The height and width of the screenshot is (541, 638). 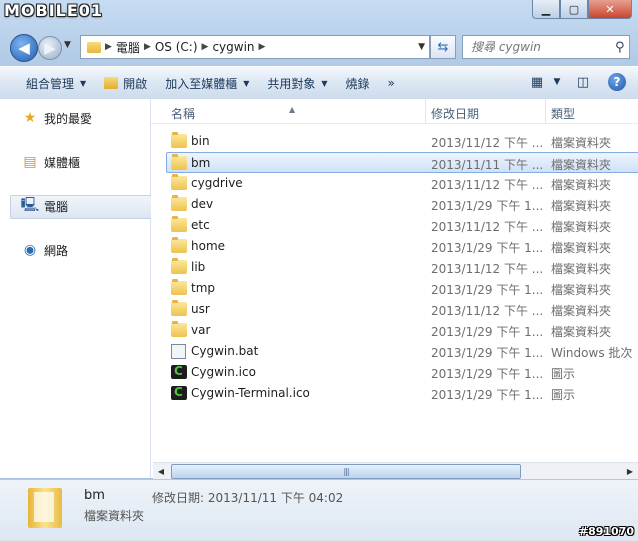 What do you see at coordinates (402, 183) in the screenshot?
I see `file-row: cygdrive 2013/11/12 下午 ... 檔案資料夾` at bounding box center [402, 183].